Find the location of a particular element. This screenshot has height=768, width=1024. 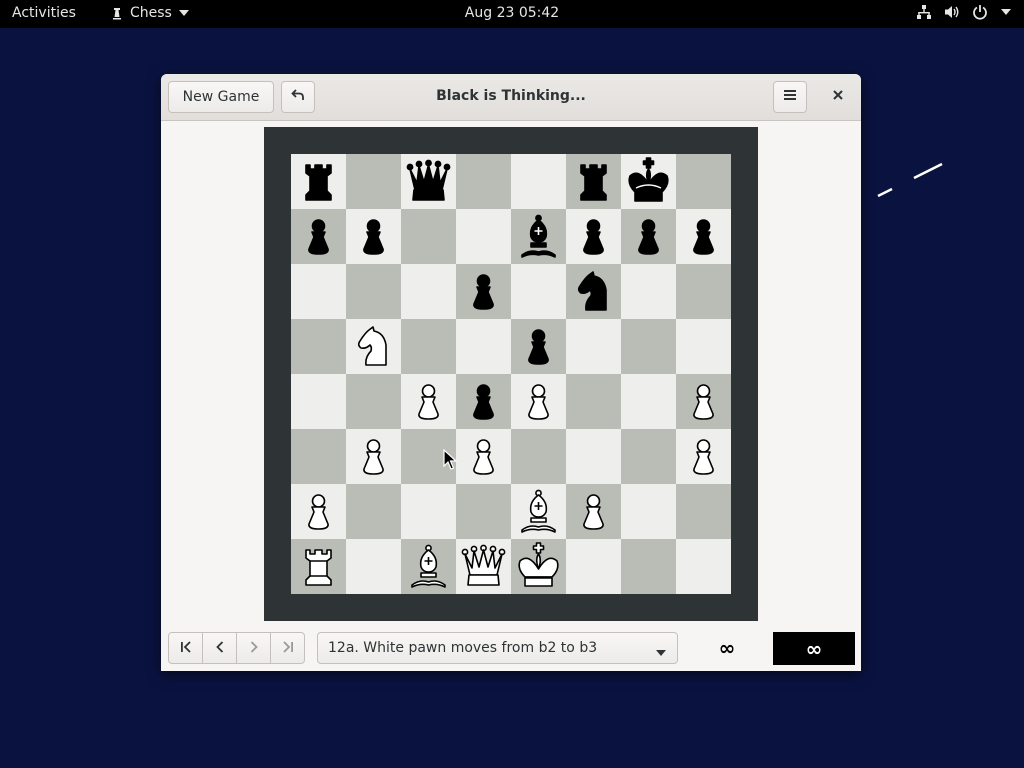

history-navigation is located at coordinates (236, 648).